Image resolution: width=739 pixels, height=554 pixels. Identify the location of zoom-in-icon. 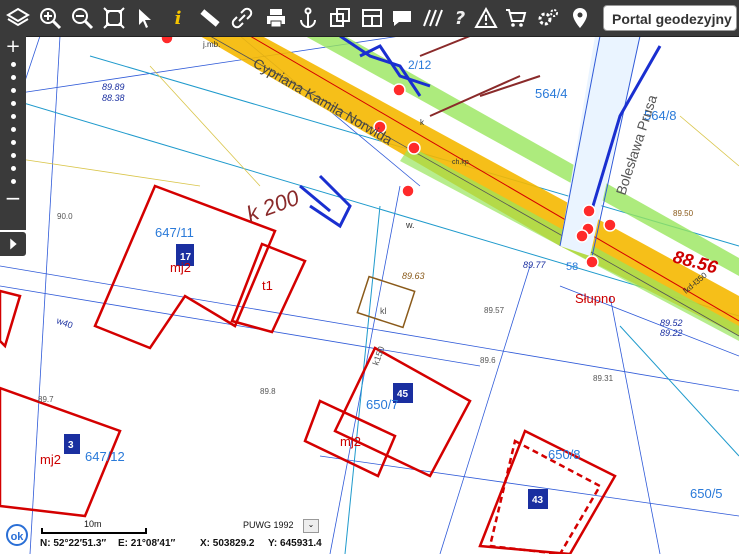
(50, 18).